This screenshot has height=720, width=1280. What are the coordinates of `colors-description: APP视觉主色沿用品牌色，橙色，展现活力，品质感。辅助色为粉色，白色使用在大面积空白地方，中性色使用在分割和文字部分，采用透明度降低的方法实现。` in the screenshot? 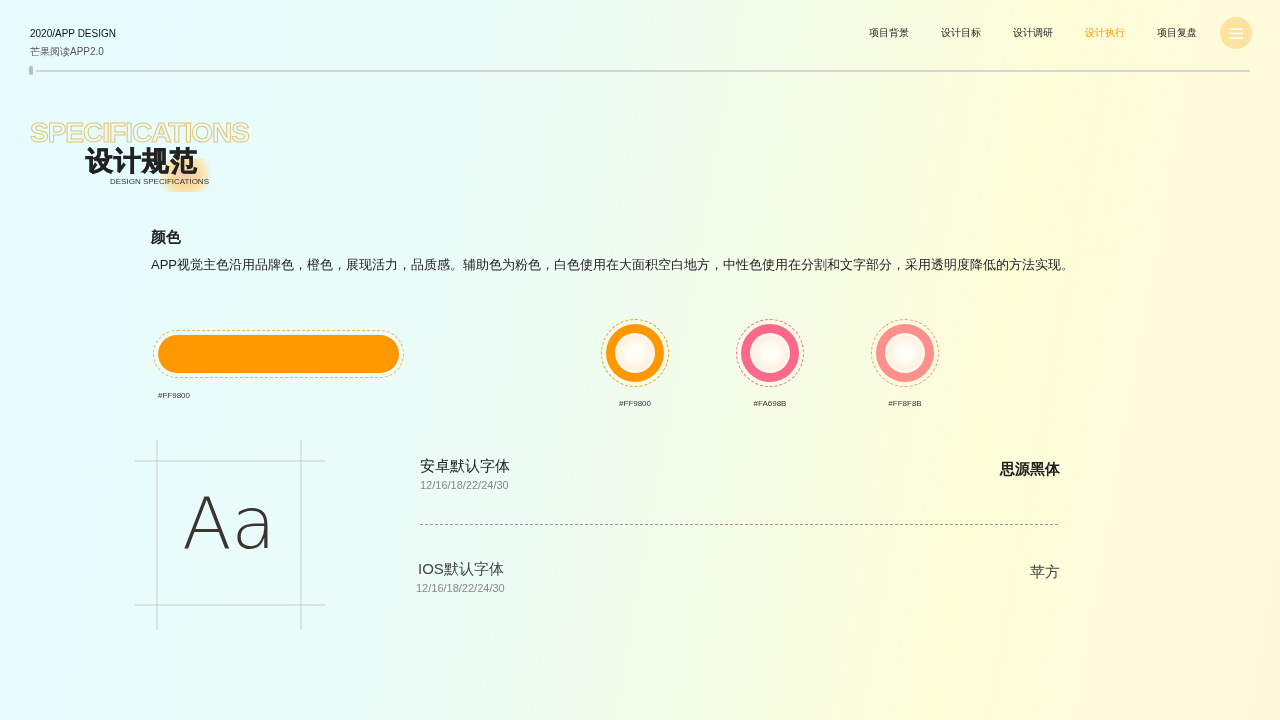 It's located at (612, 265).